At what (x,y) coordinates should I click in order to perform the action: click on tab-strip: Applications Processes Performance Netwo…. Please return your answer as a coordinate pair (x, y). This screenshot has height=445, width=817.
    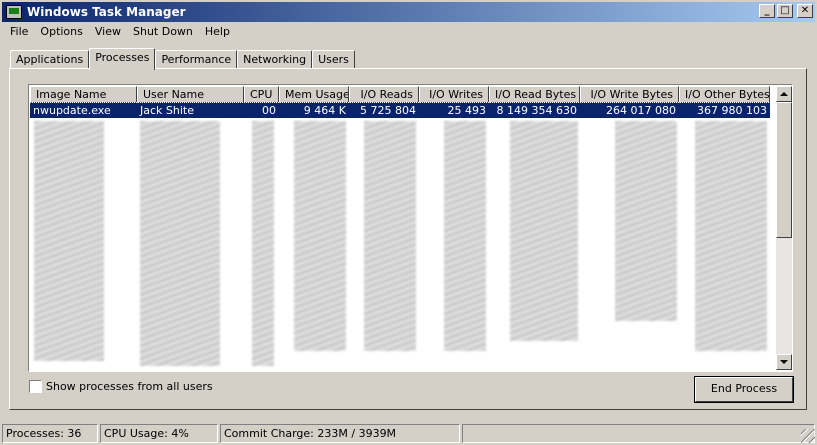
    Looking at the image, I should click on (182, 59).